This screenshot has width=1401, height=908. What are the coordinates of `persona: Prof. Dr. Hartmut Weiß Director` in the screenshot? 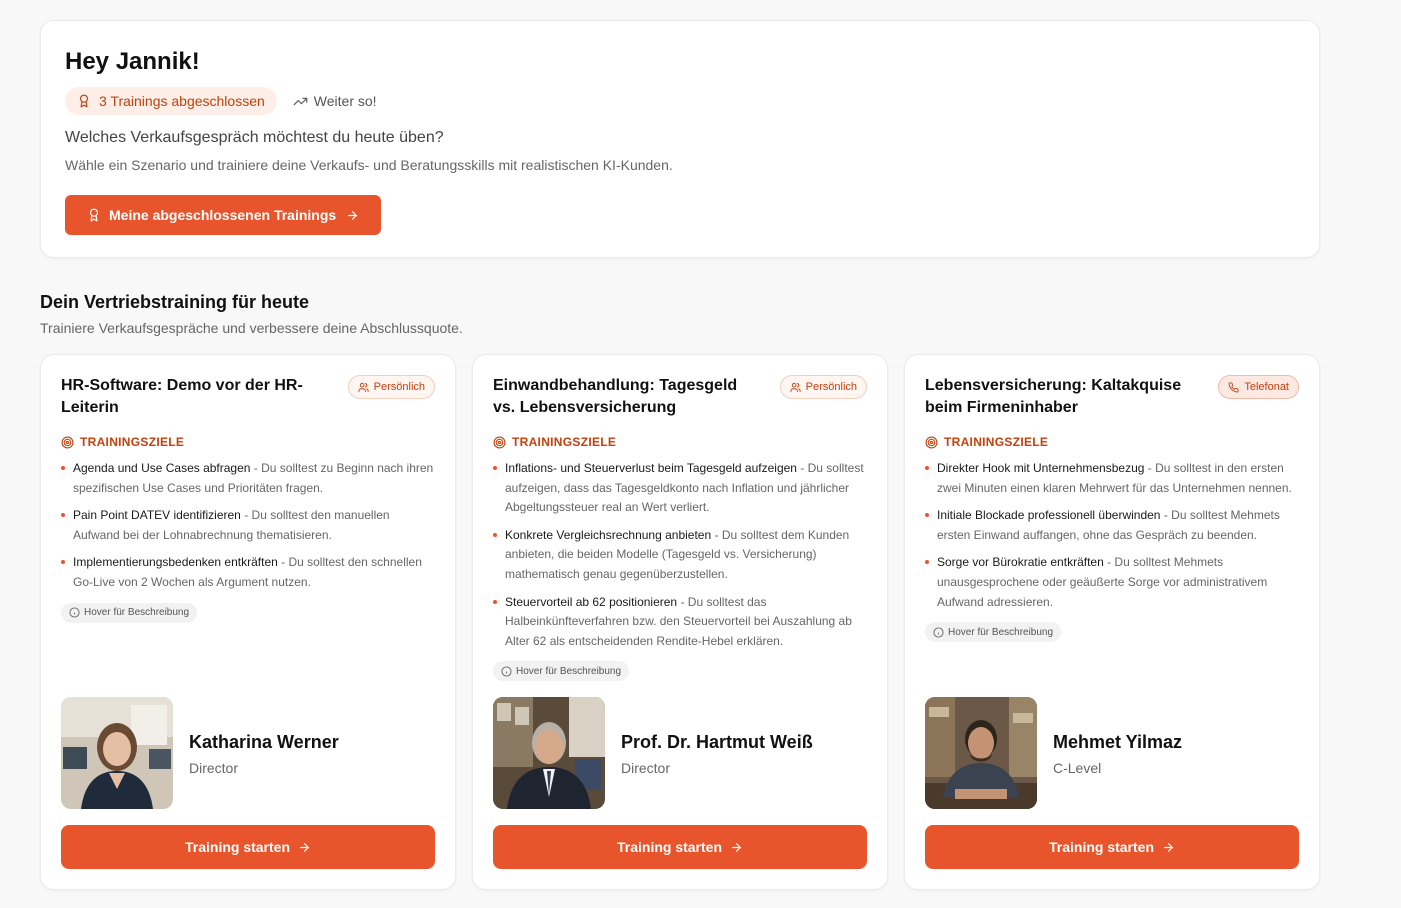 It's located at (653, 753).